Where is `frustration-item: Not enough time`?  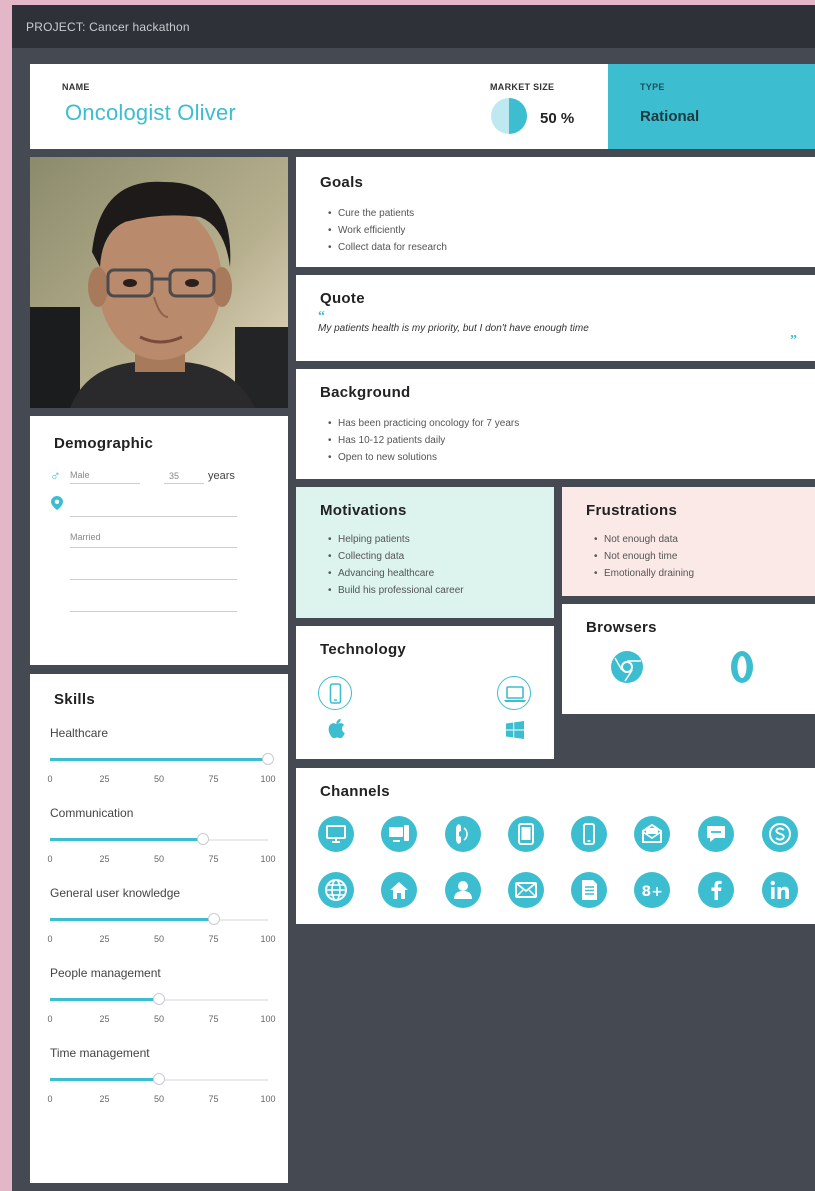 frustration-item: Not enough time is located at coordinates (643, 556).